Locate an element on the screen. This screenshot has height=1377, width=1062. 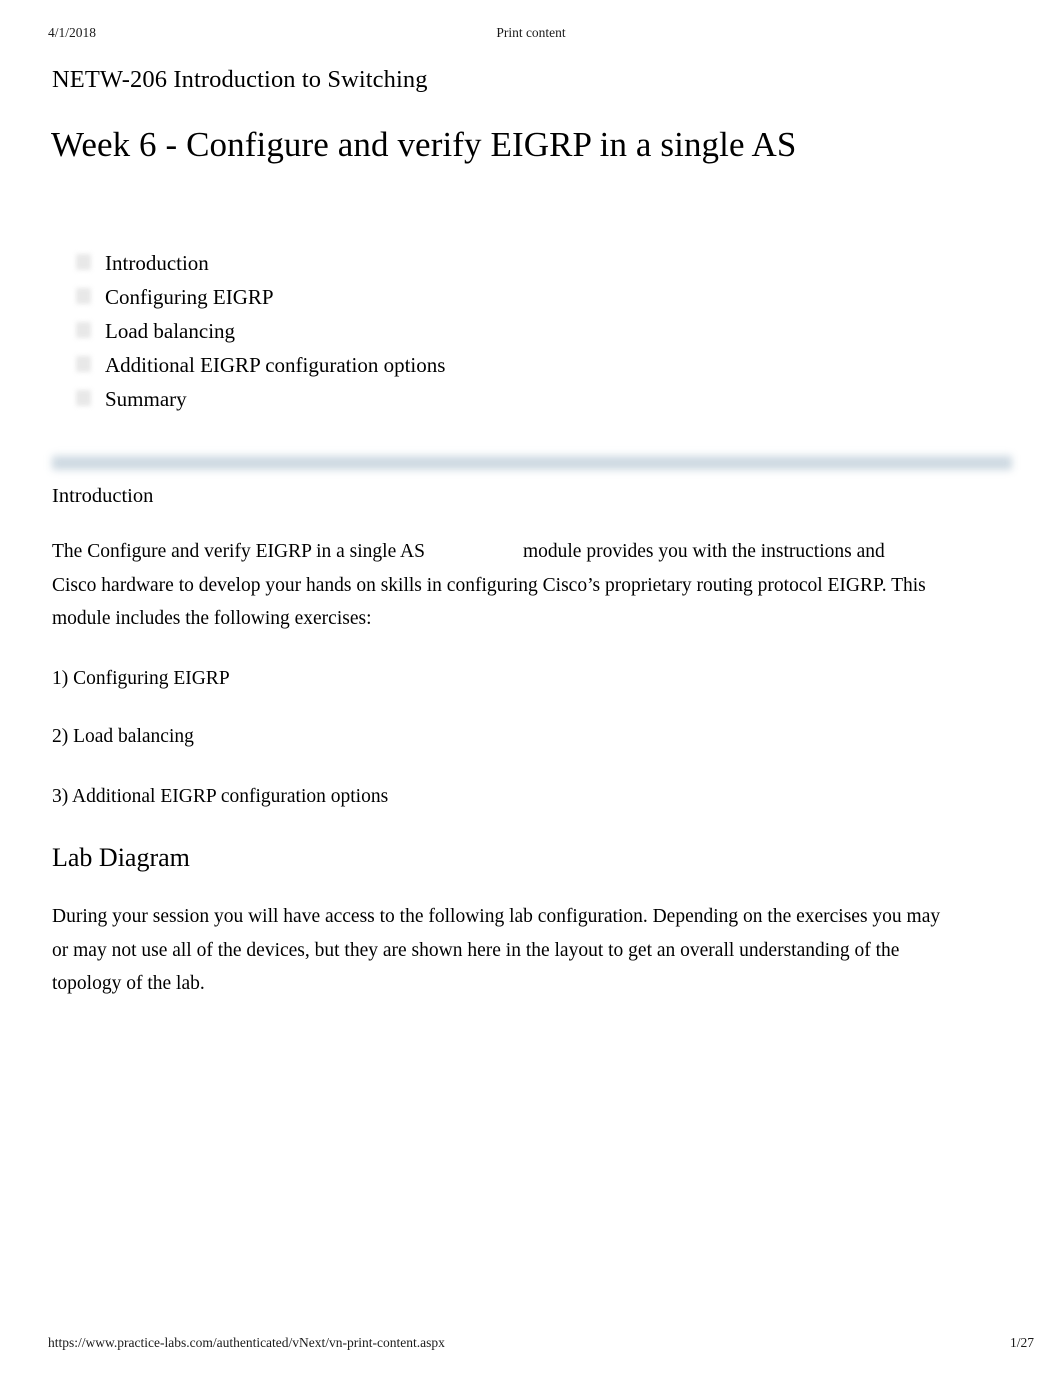
header-title: Print content is located at coordinates (531, 32).